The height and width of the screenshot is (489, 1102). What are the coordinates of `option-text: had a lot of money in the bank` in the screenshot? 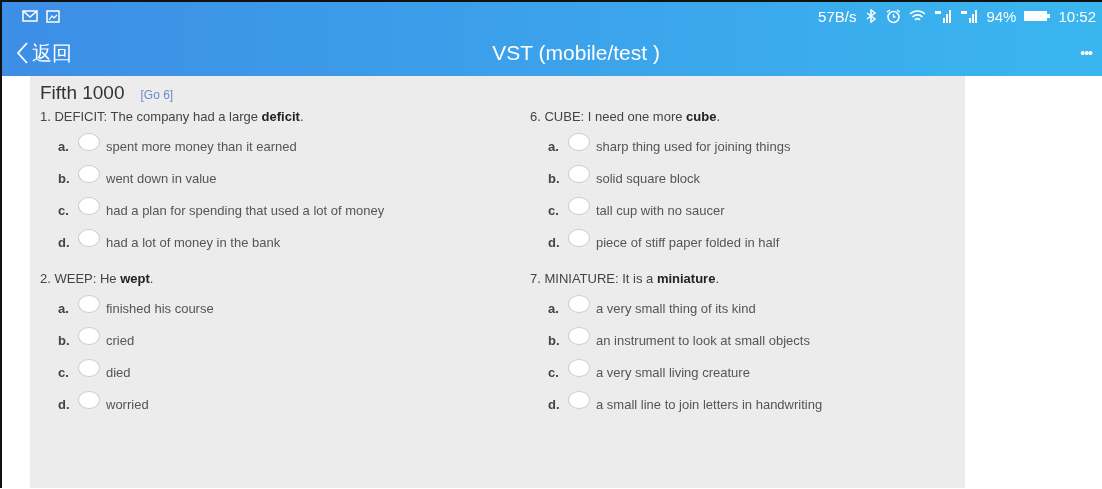 It's located at (193, 242).